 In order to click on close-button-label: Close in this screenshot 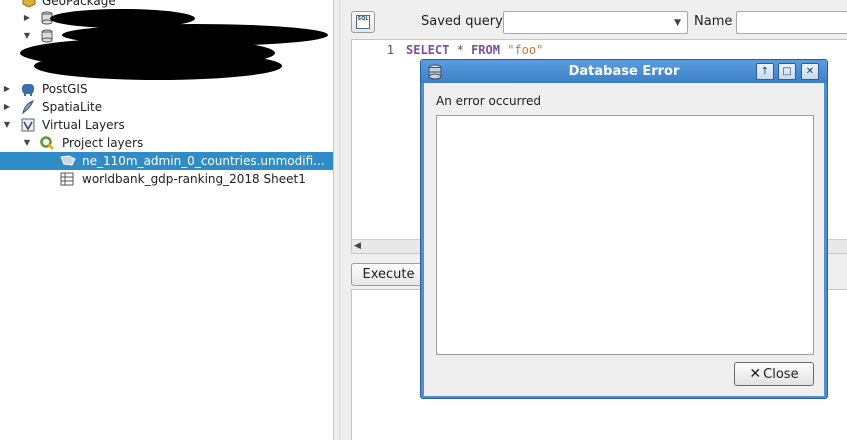, I will do `click(781, 374)`.